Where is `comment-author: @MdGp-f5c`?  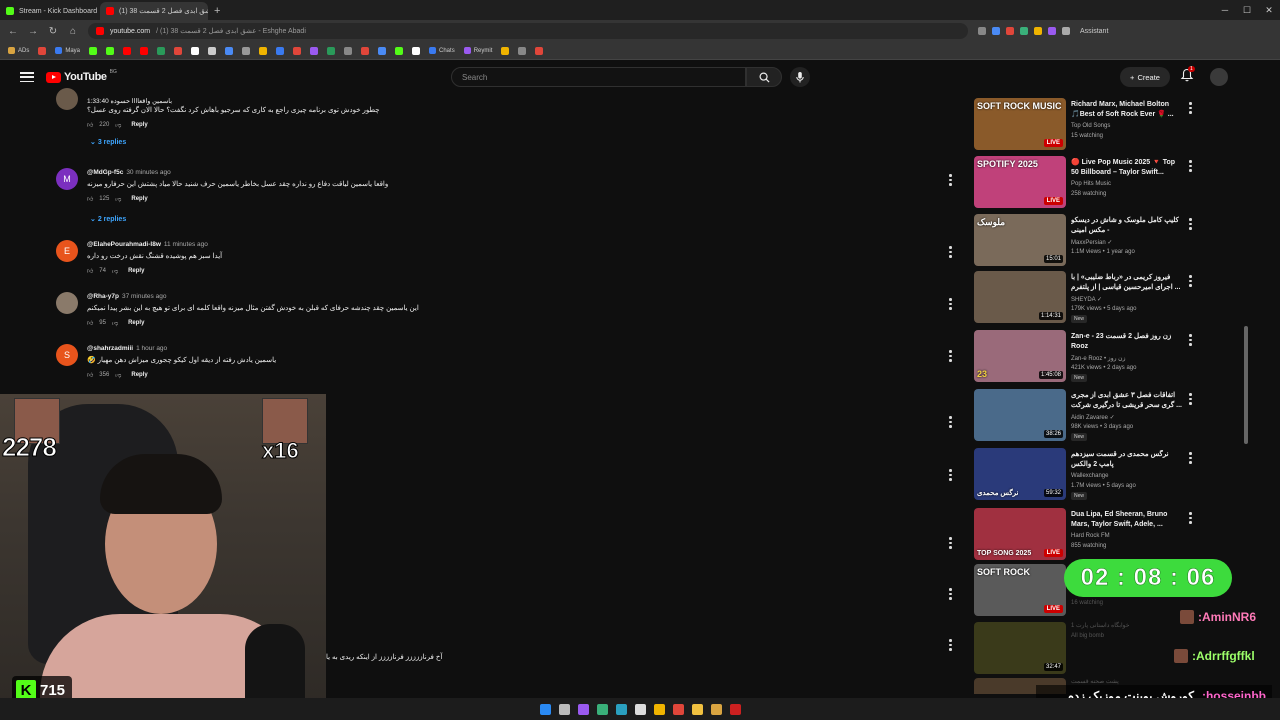 comment-author: @MdGp-f5c is located at coordinates (105, 172).